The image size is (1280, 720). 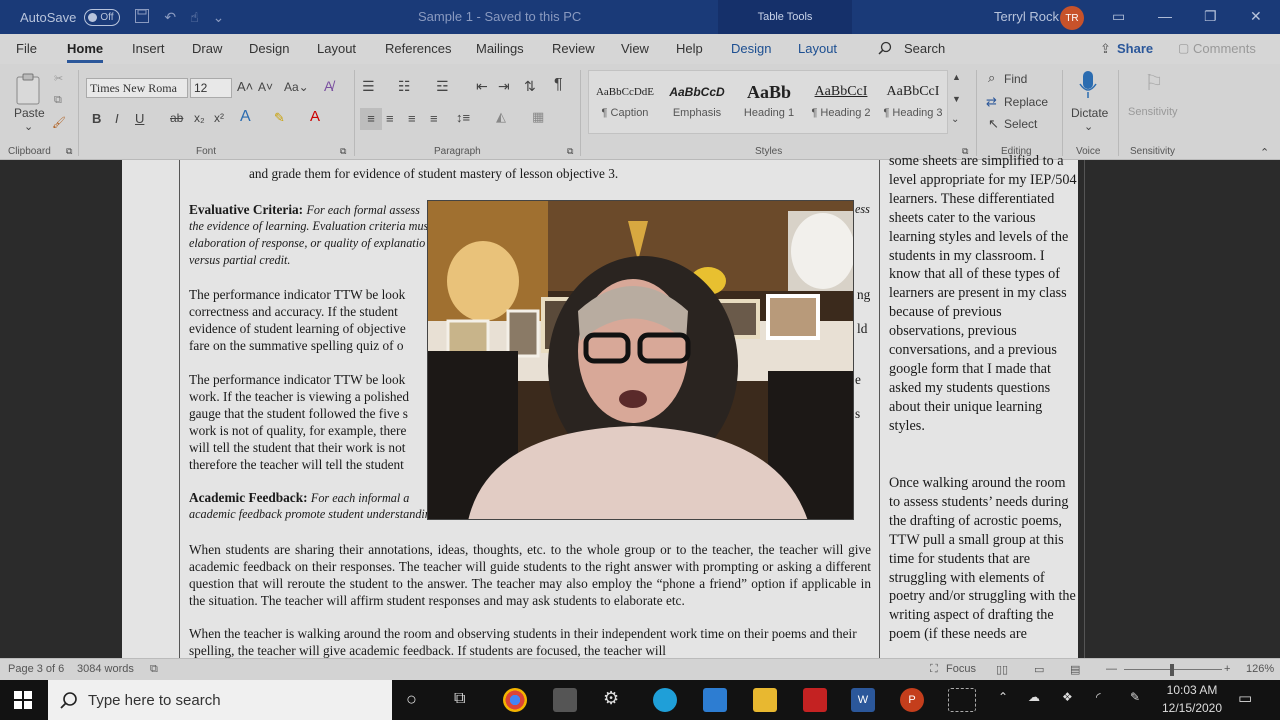 I want to click on comments-button: Comments, so click(x=1224, y=48).